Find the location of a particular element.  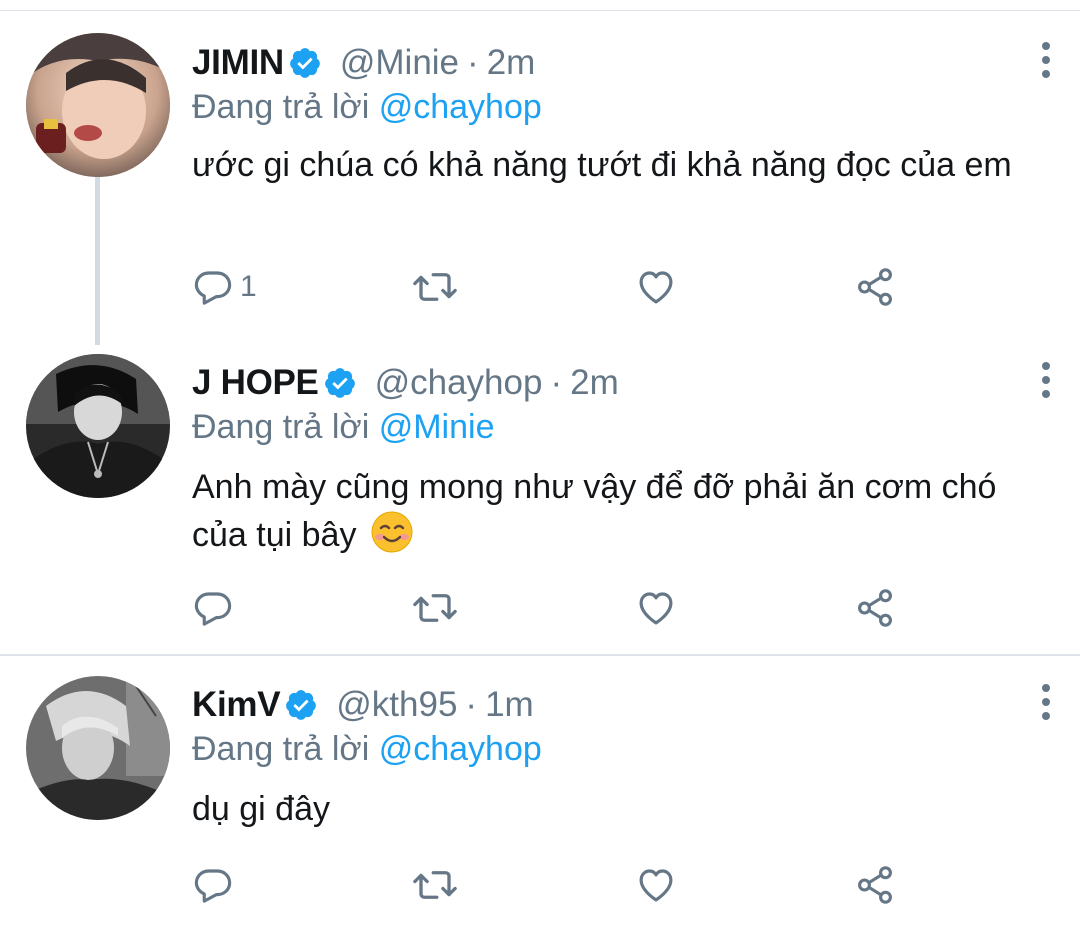

reply-button: 1 is located at coordinates (224, 287).